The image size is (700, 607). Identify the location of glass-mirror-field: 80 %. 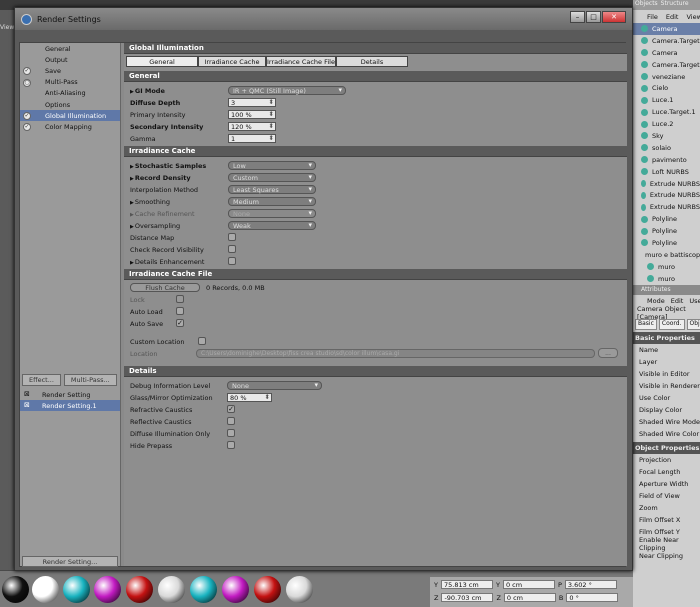
(249, 397).